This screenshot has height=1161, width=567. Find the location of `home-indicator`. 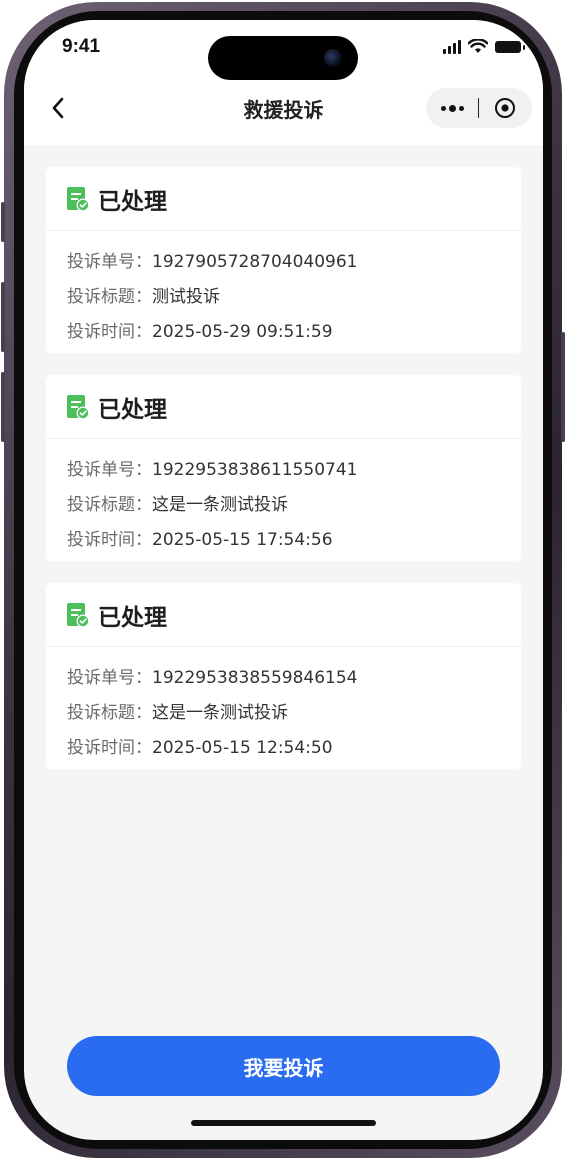

home-indicator is located at coordinates (283, 1123).